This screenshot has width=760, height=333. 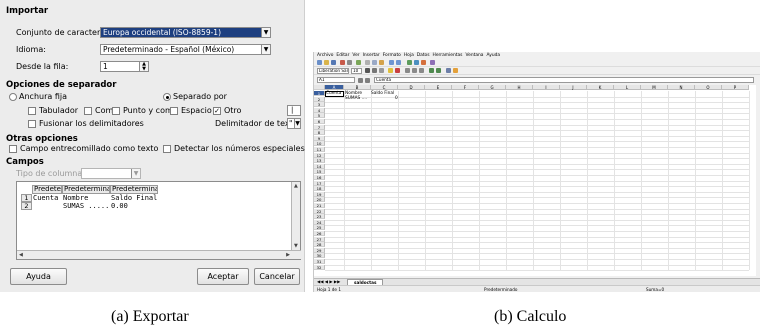 I want to click on row-header-27: 27, so click(x=319, y=239).